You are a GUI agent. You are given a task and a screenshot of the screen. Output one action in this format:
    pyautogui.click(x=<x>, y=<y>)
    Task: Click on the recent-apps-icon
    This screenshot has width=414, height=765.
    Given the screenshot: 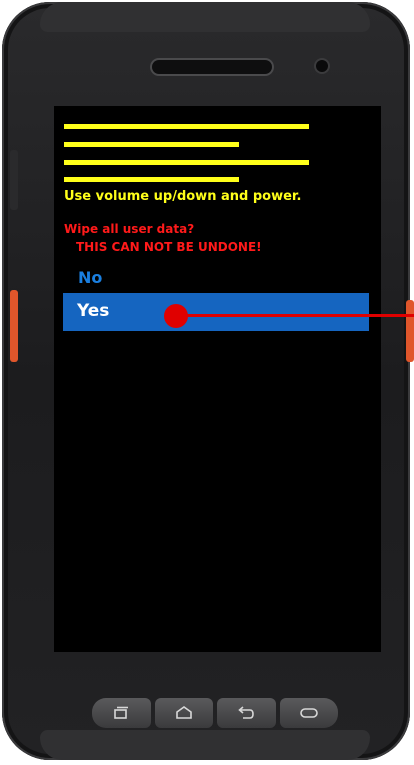 What is the action you would take?
    pyautogui.click(x=121, y=712)
    